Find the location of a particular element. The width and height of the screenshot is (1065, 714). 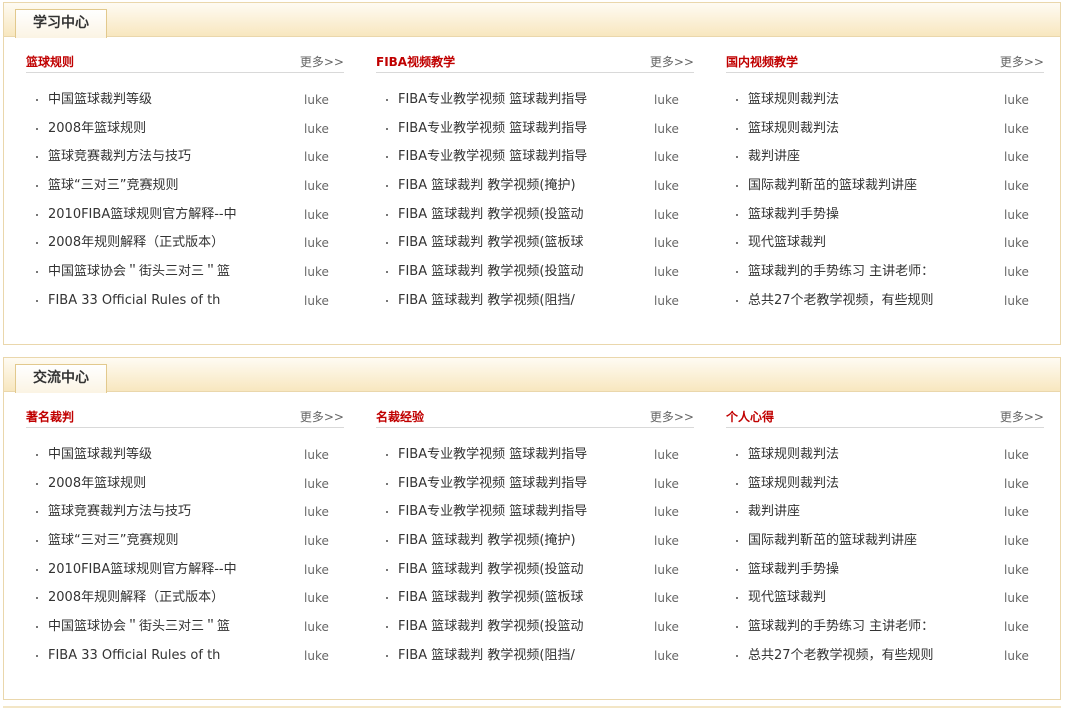

list-item: 2010FIBA篮球规则官方解释--中 luke is located at coordinates (185, 221).